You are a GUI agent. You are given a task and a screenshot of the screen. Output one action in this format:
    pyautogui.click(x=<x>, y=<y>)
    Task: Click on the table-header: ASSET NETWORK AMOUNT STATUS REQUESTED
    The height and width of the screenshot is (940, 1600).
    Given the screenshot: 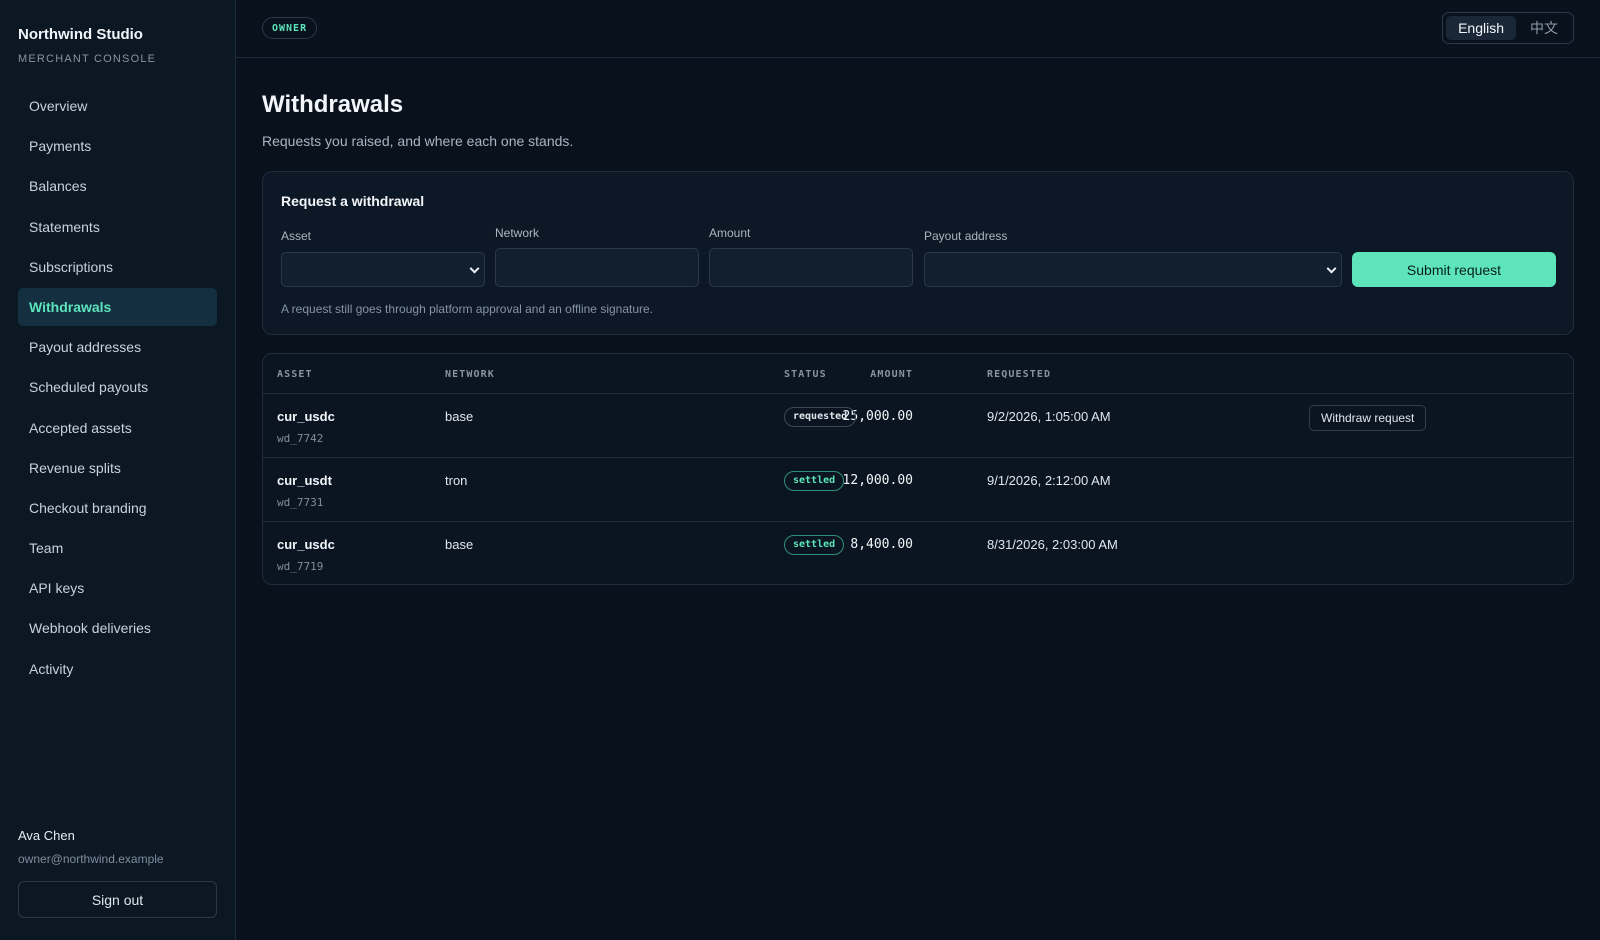 What is the action you would take?
    pyautogui.click(x=918, y=374)
    